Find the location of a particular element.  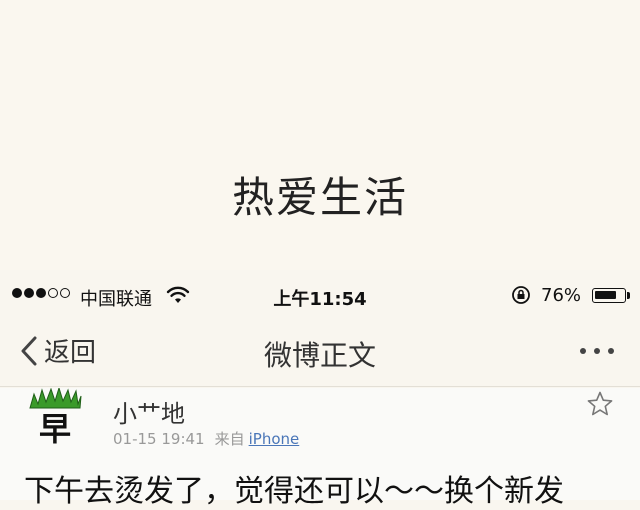

banner-title: 热爱生活 is located at coordinates (319, 197).